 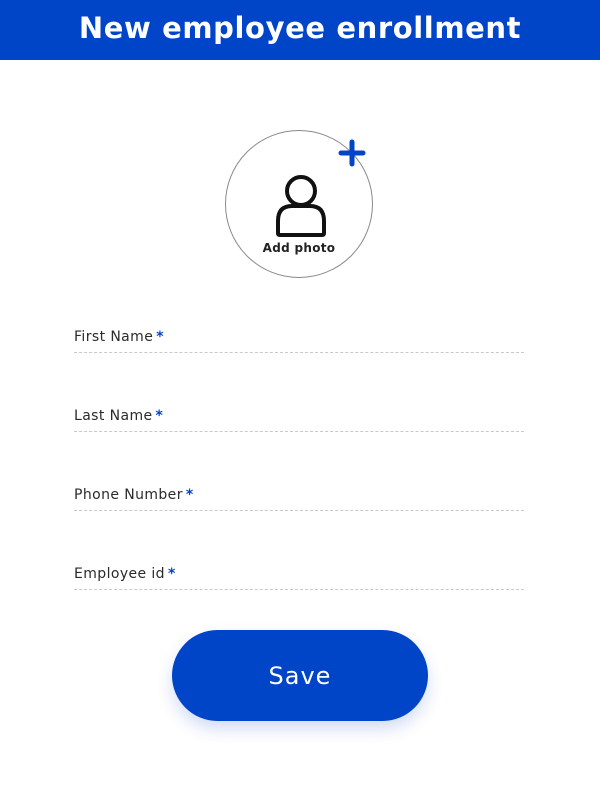 What do you see at coordinates (299, 352) in the screenshot?
I see `first-name-input-line` at bounding box center [299, 352].